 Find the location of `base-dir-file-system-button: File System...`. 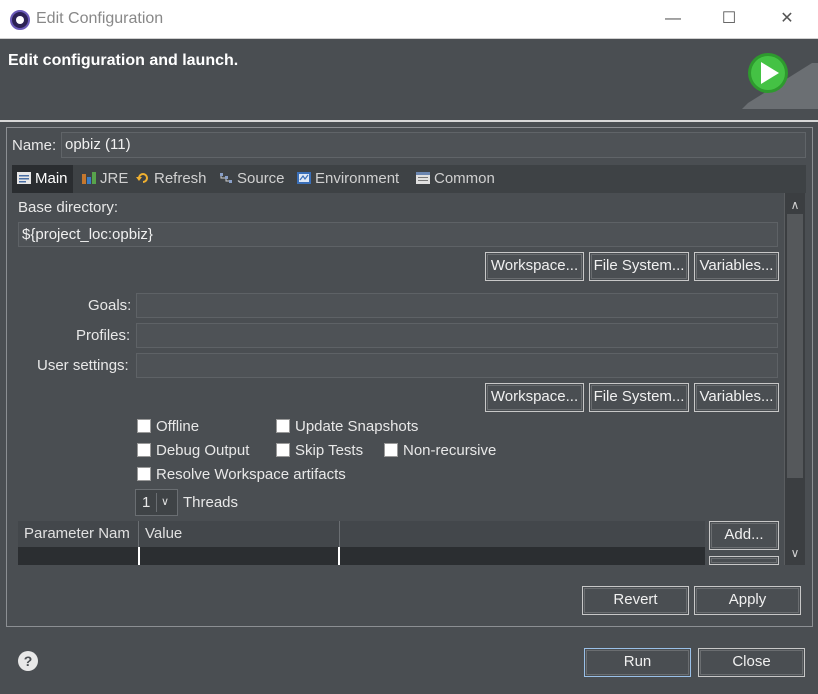

base-dir-file-system-button: File System... is located at coordinates (639, 266).